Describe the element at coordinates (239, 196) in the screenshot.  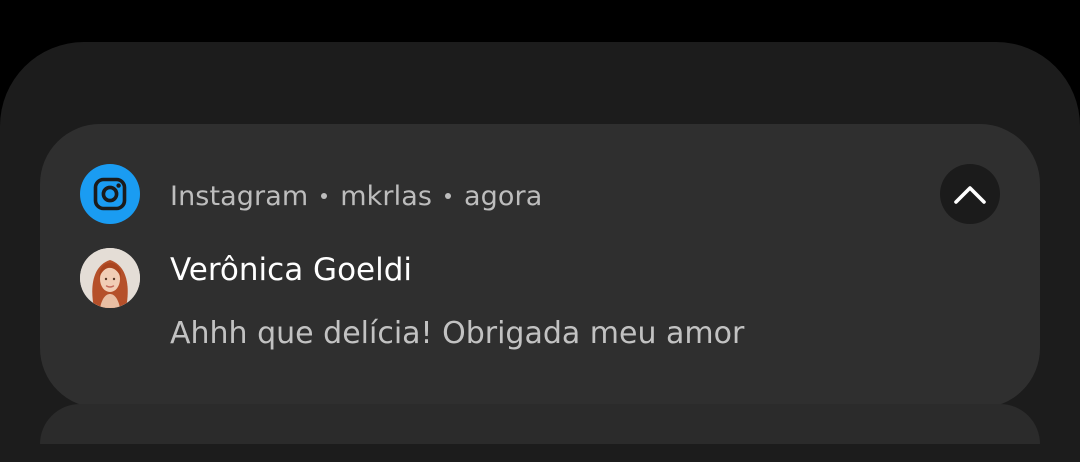
I see `app-name: Instagram` at that location.